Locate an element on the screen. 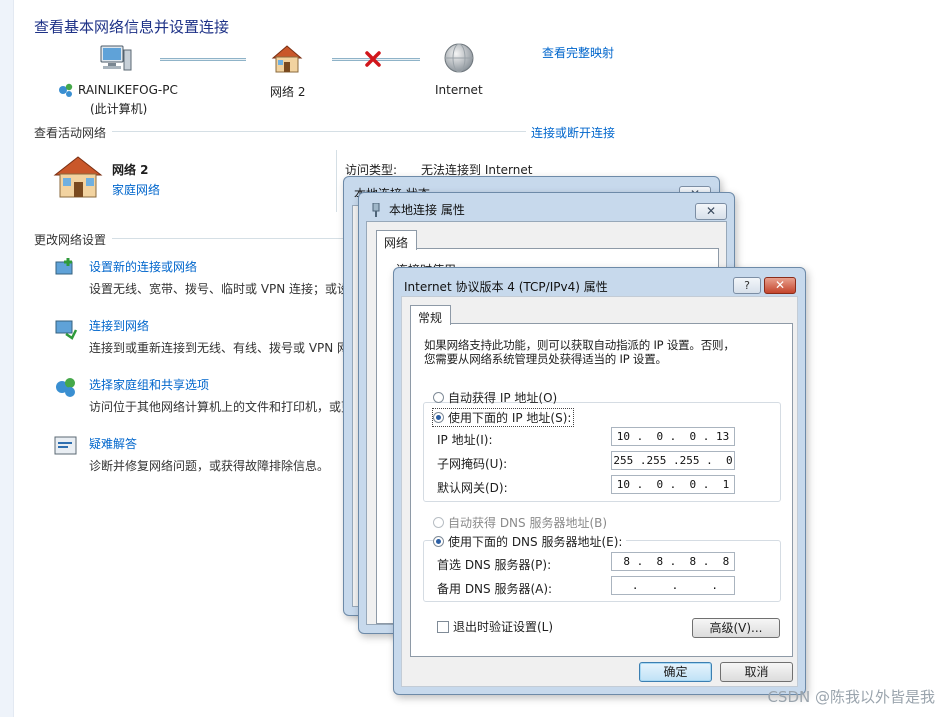 Image resolution: width=949 pixels, height=717 pixels. intro-line-2: 您需要从网络系统管理员处获得适当的 IP 设置。 is located at coordinates (545, 359).